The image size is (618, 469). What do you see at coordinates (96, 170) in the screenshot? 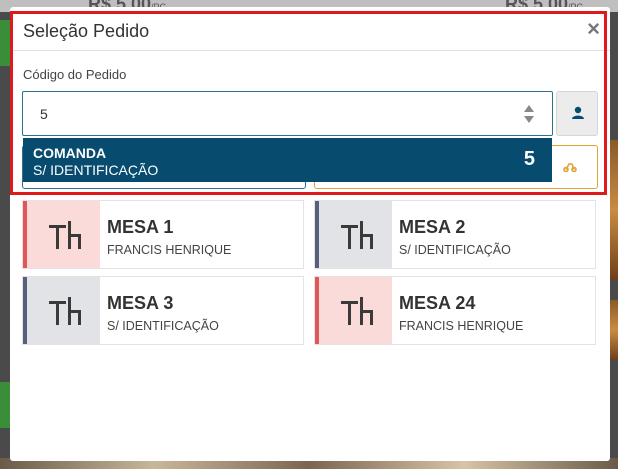
I see `suggestion-subtitle: S/ IDENTIFICAÇÃO` at bounding box center [96, 170].